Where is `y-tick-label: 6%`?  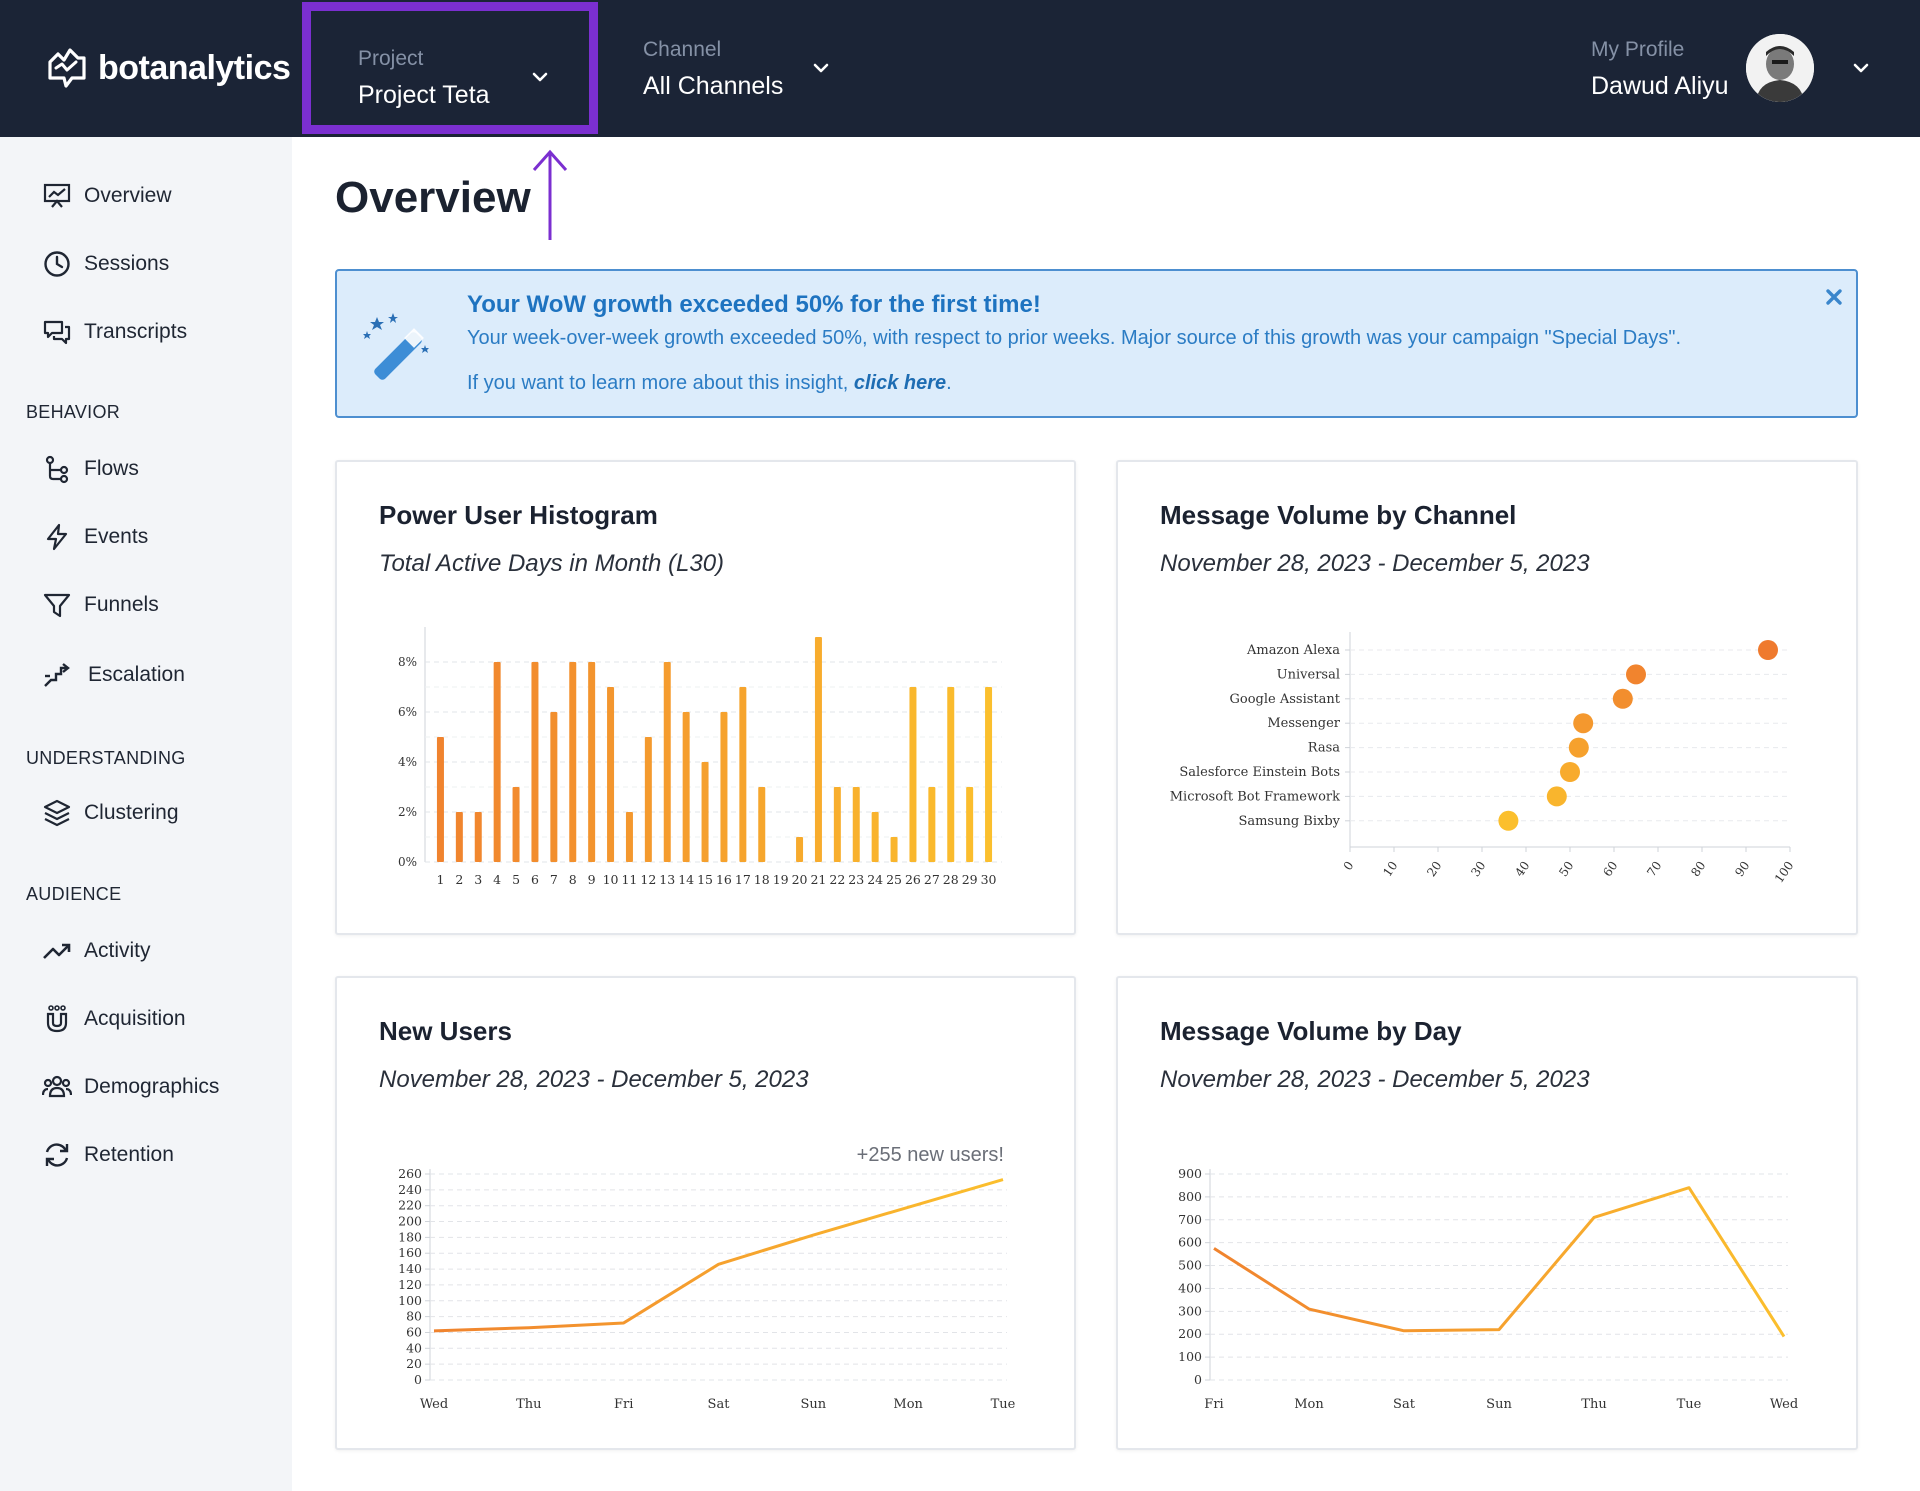
y-tick-label: 6% is located at coordinates (407, 712).